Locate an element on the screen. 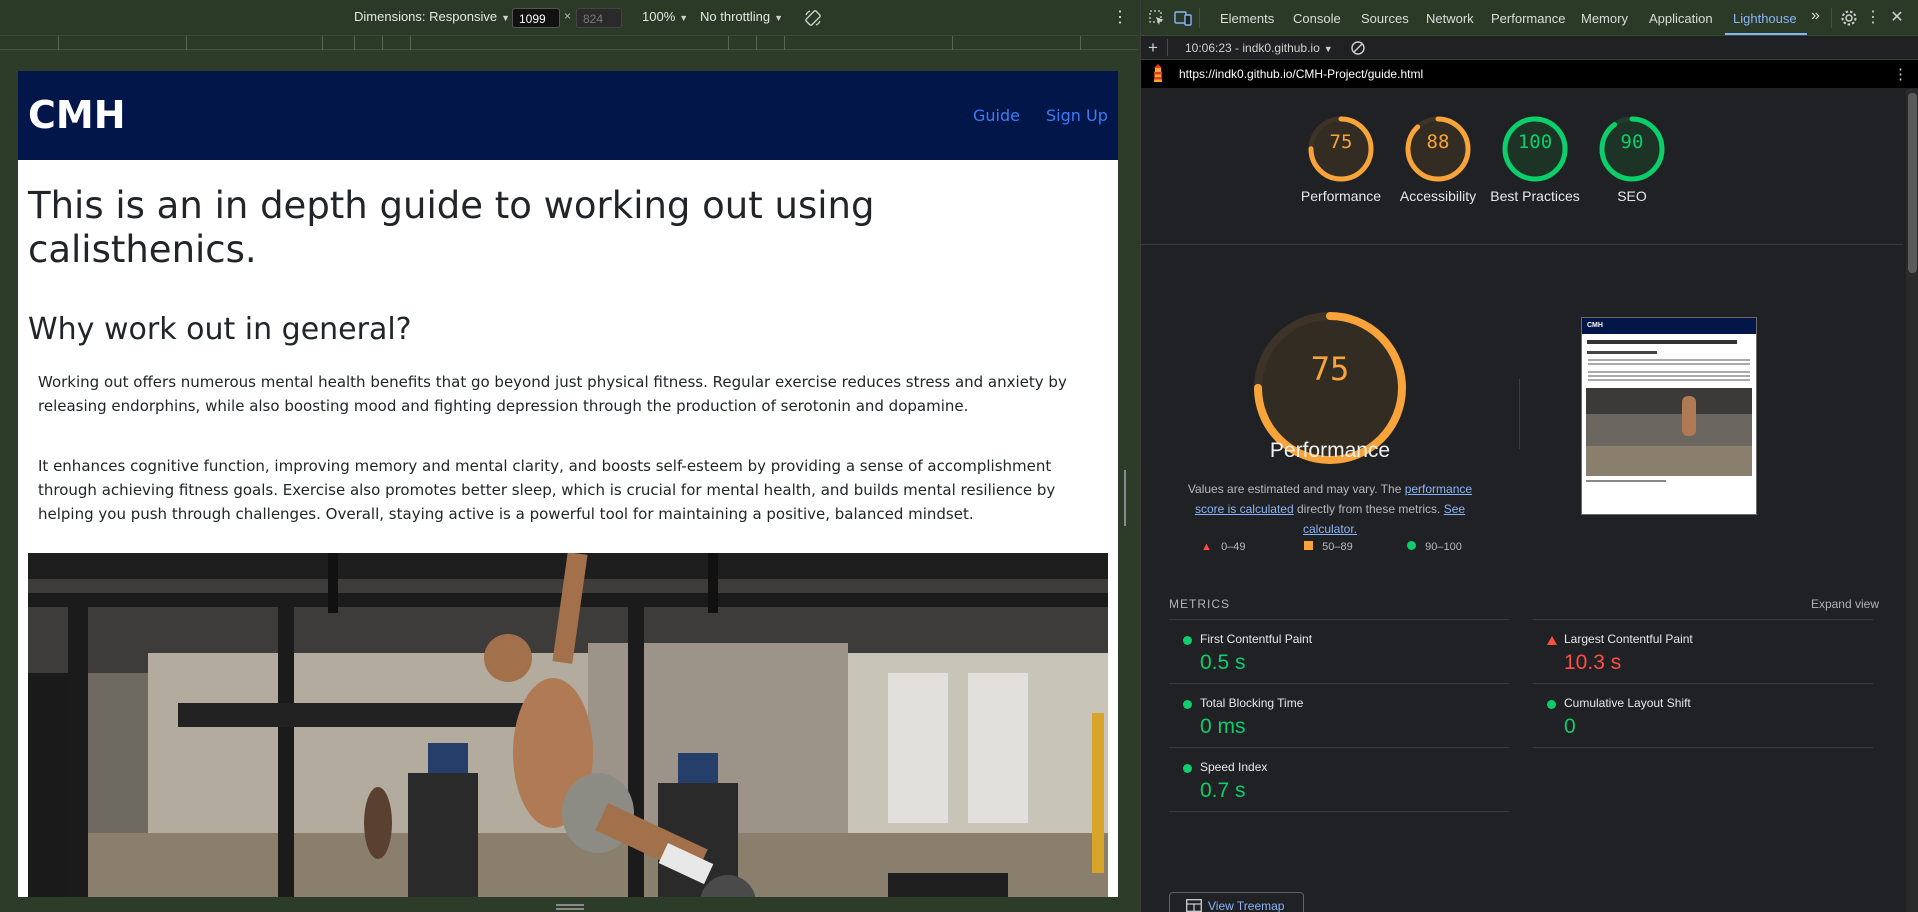 The image size is (1918, 912). height-input: 824 is located at coordinates (599, 18).